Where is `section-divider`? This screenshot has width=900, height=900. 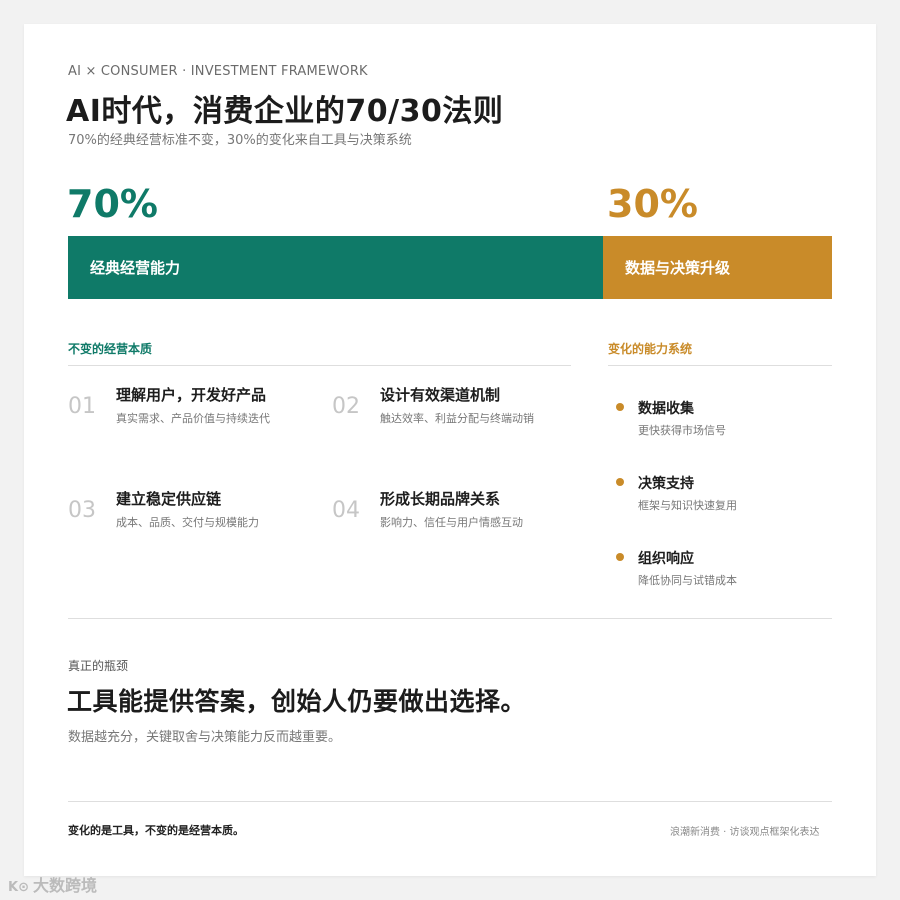 section-divider is located at coordinates (450, 618).